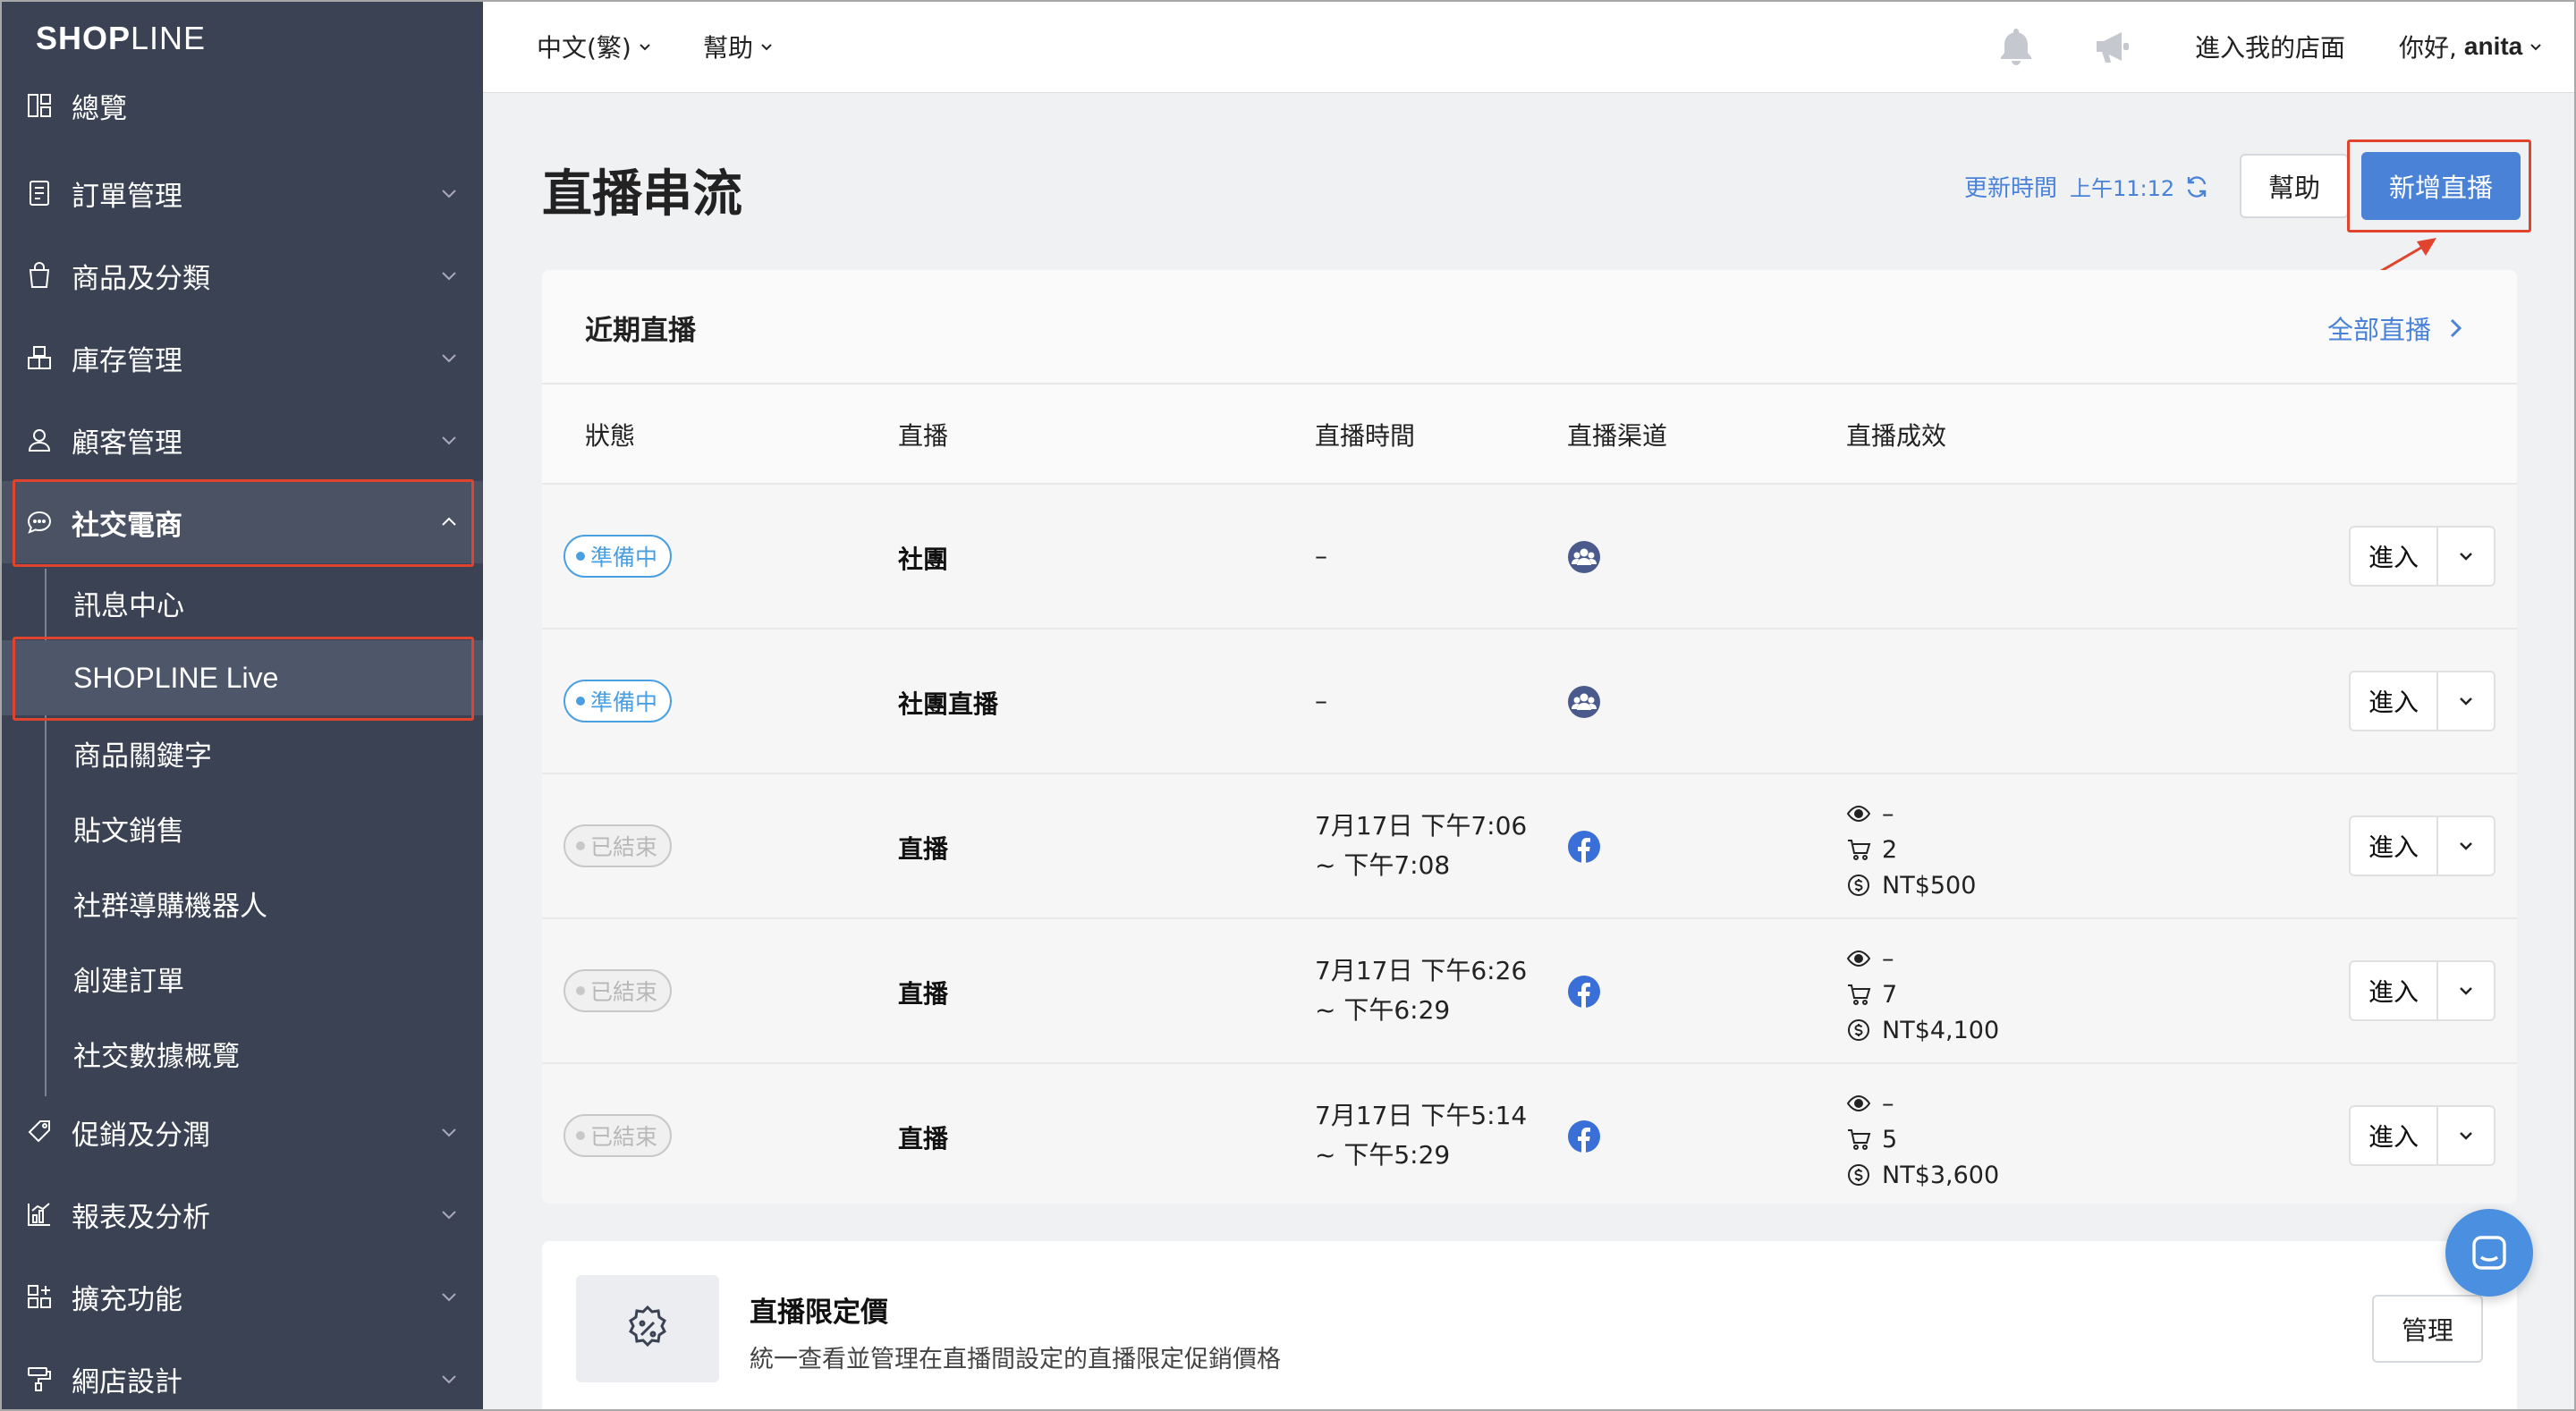 This screenshot has height=1411, width=2576. I want to click on update-time: 更新時間 上午11:12, so click(2087, 186).